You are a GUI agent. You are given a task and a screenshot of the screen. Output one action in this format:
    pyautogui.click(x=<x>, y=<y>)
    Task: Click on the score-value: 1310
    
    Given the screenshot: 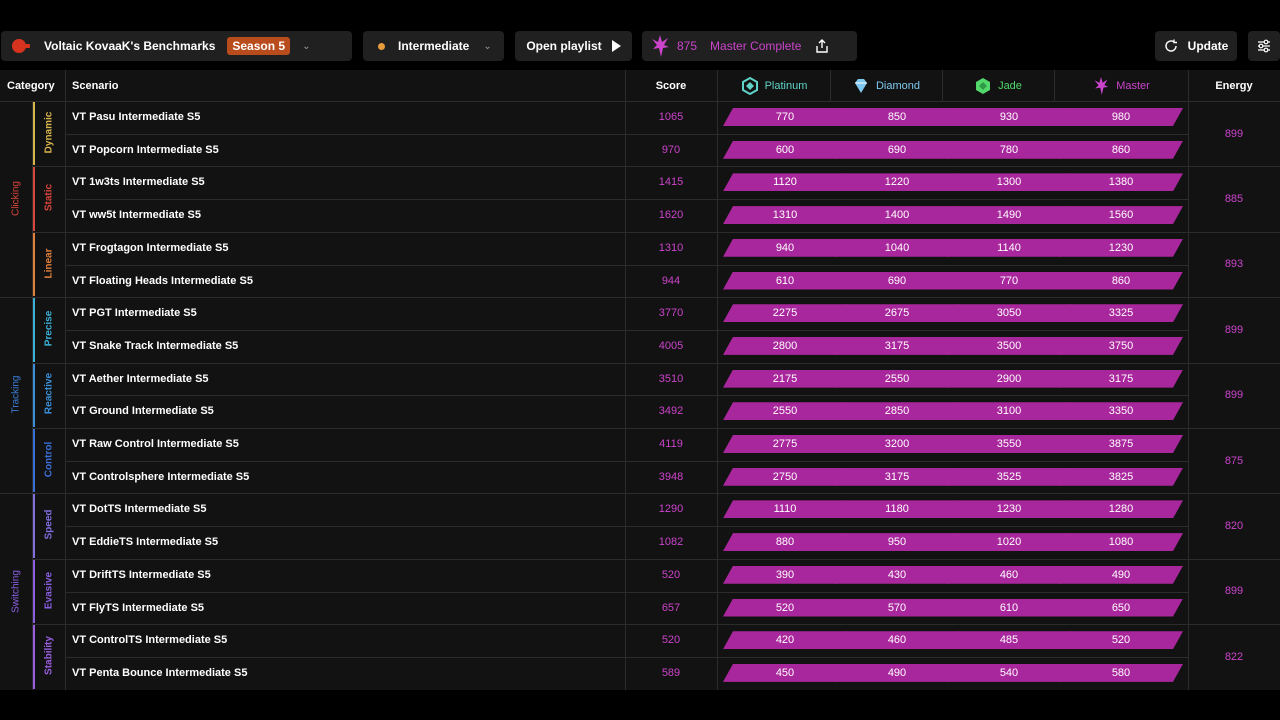 What is the action you would take?
    pyautogui.click(x=671, y=247)
    